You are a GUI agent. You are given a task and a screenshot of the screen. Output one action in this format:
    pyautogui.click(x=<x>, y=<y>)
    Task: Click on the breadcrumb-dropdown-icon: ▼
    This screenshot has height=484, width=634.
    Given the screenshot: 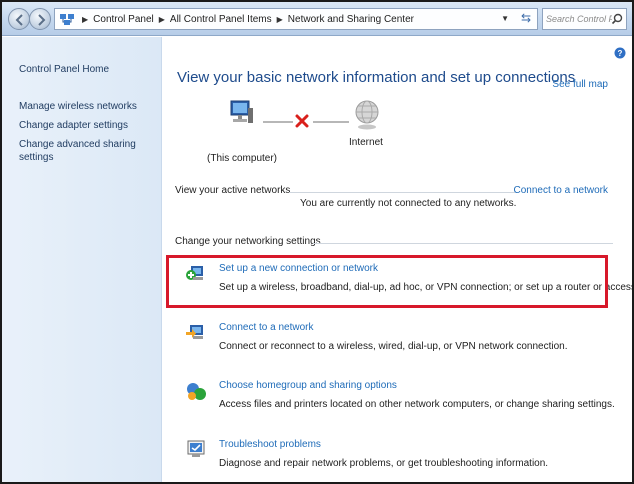 What is the action you would take?
    pyautogui.click(x=505, y=18)
    